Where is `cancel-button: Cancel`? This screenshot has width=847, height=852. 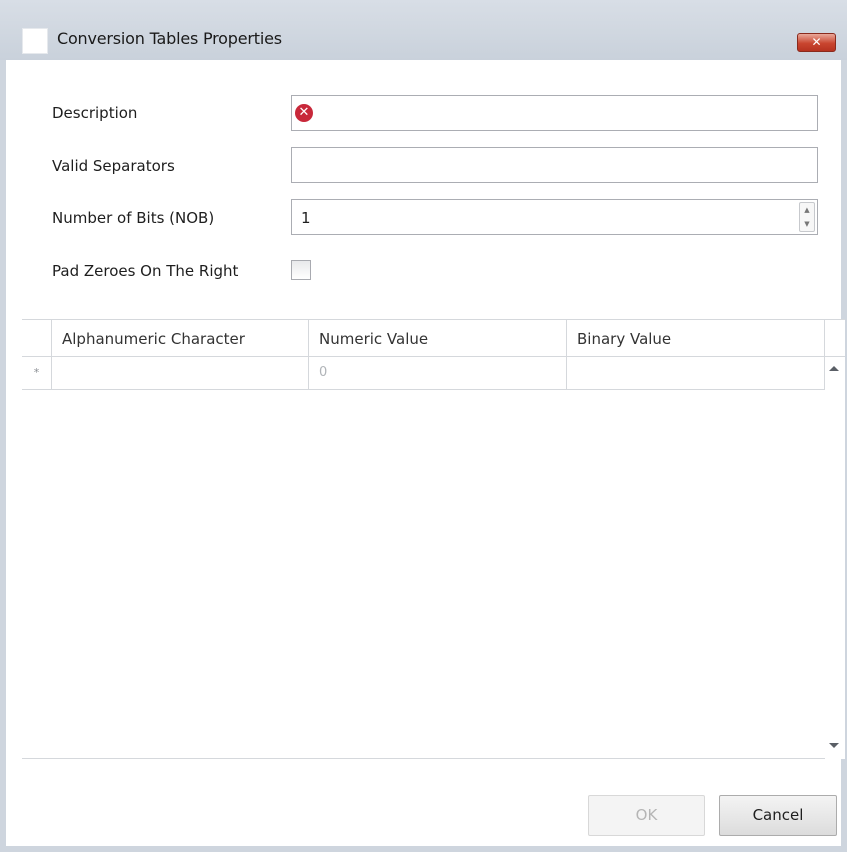 cancel-button: Cancel is located at coordinates (778, 815).